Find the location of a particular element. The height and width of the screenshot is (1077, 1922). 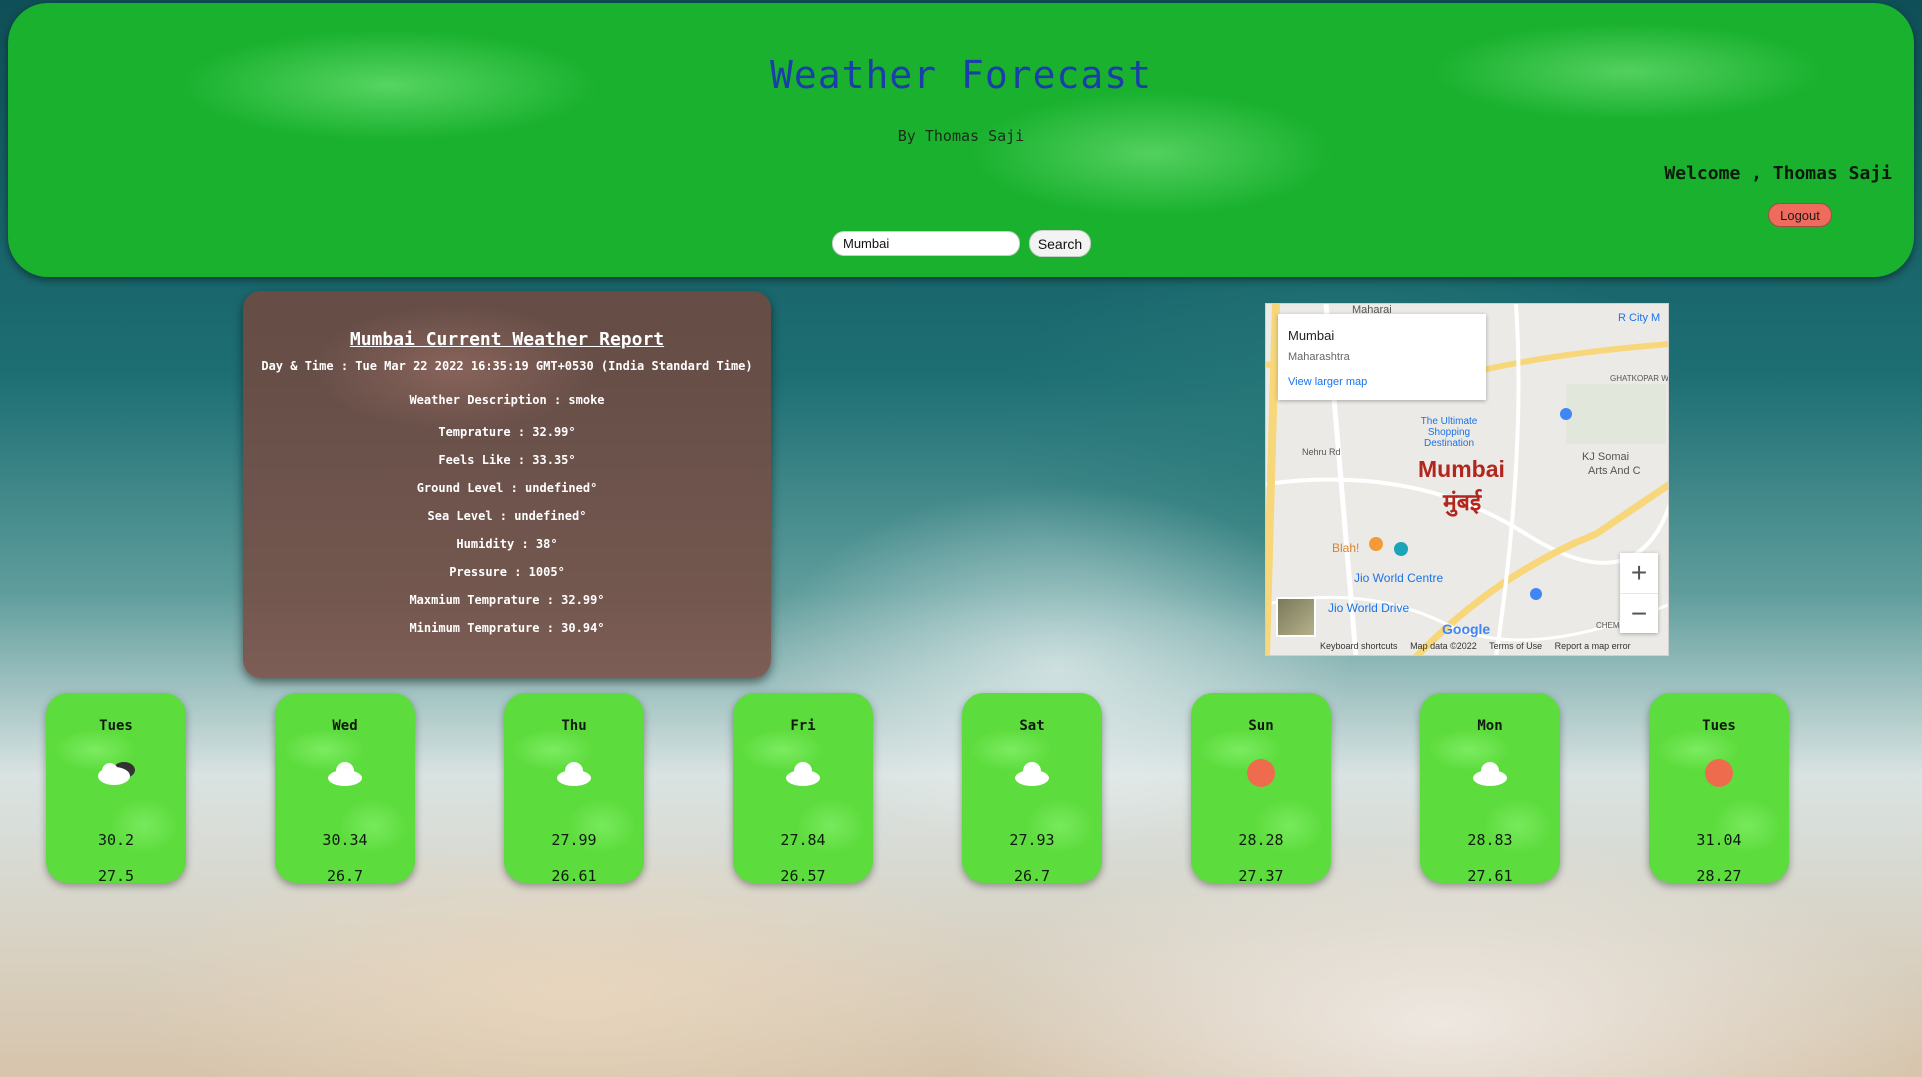

forecast-day: Sun is located at coordinates (1261, 726).